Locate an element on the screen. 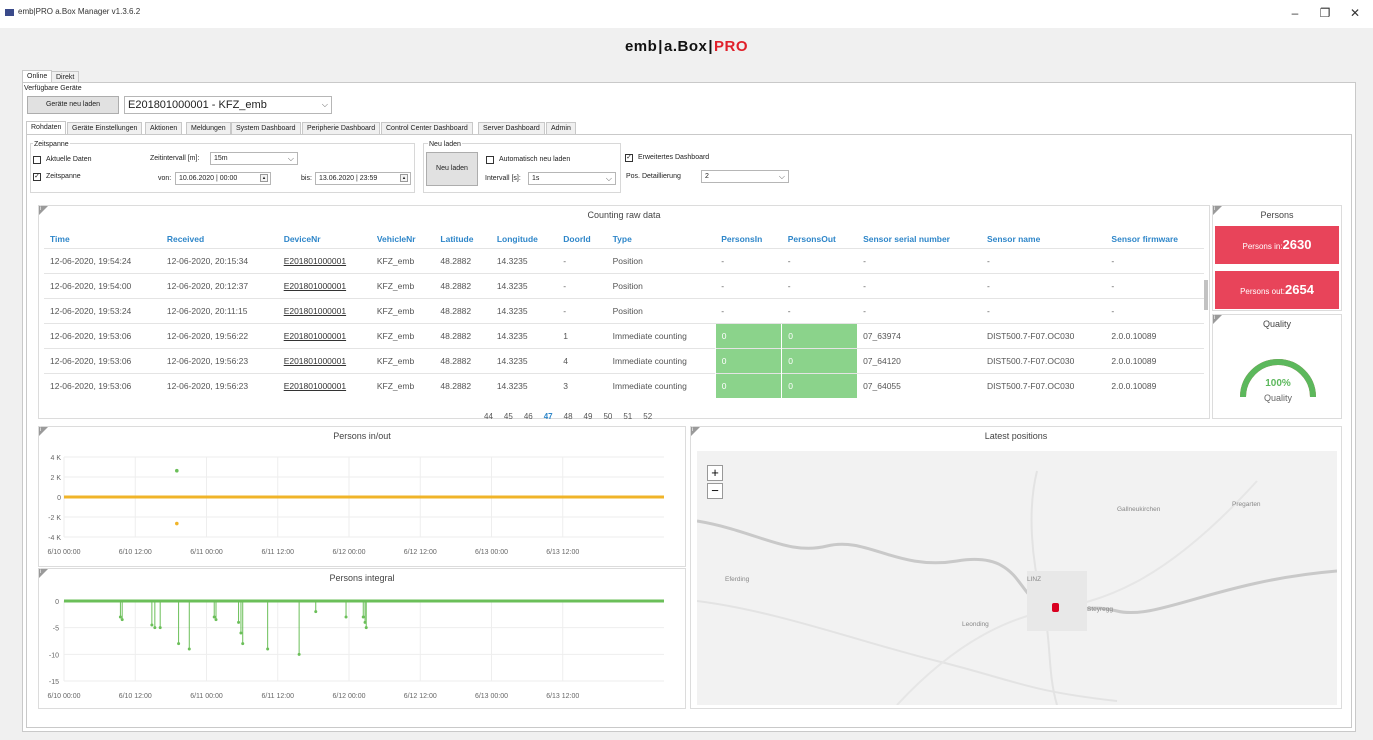 This screenshot has height=740, width=1373. von-datetime-input: 10.06.2020 | 00:00 ▴ is located at coordinates (223, 178).